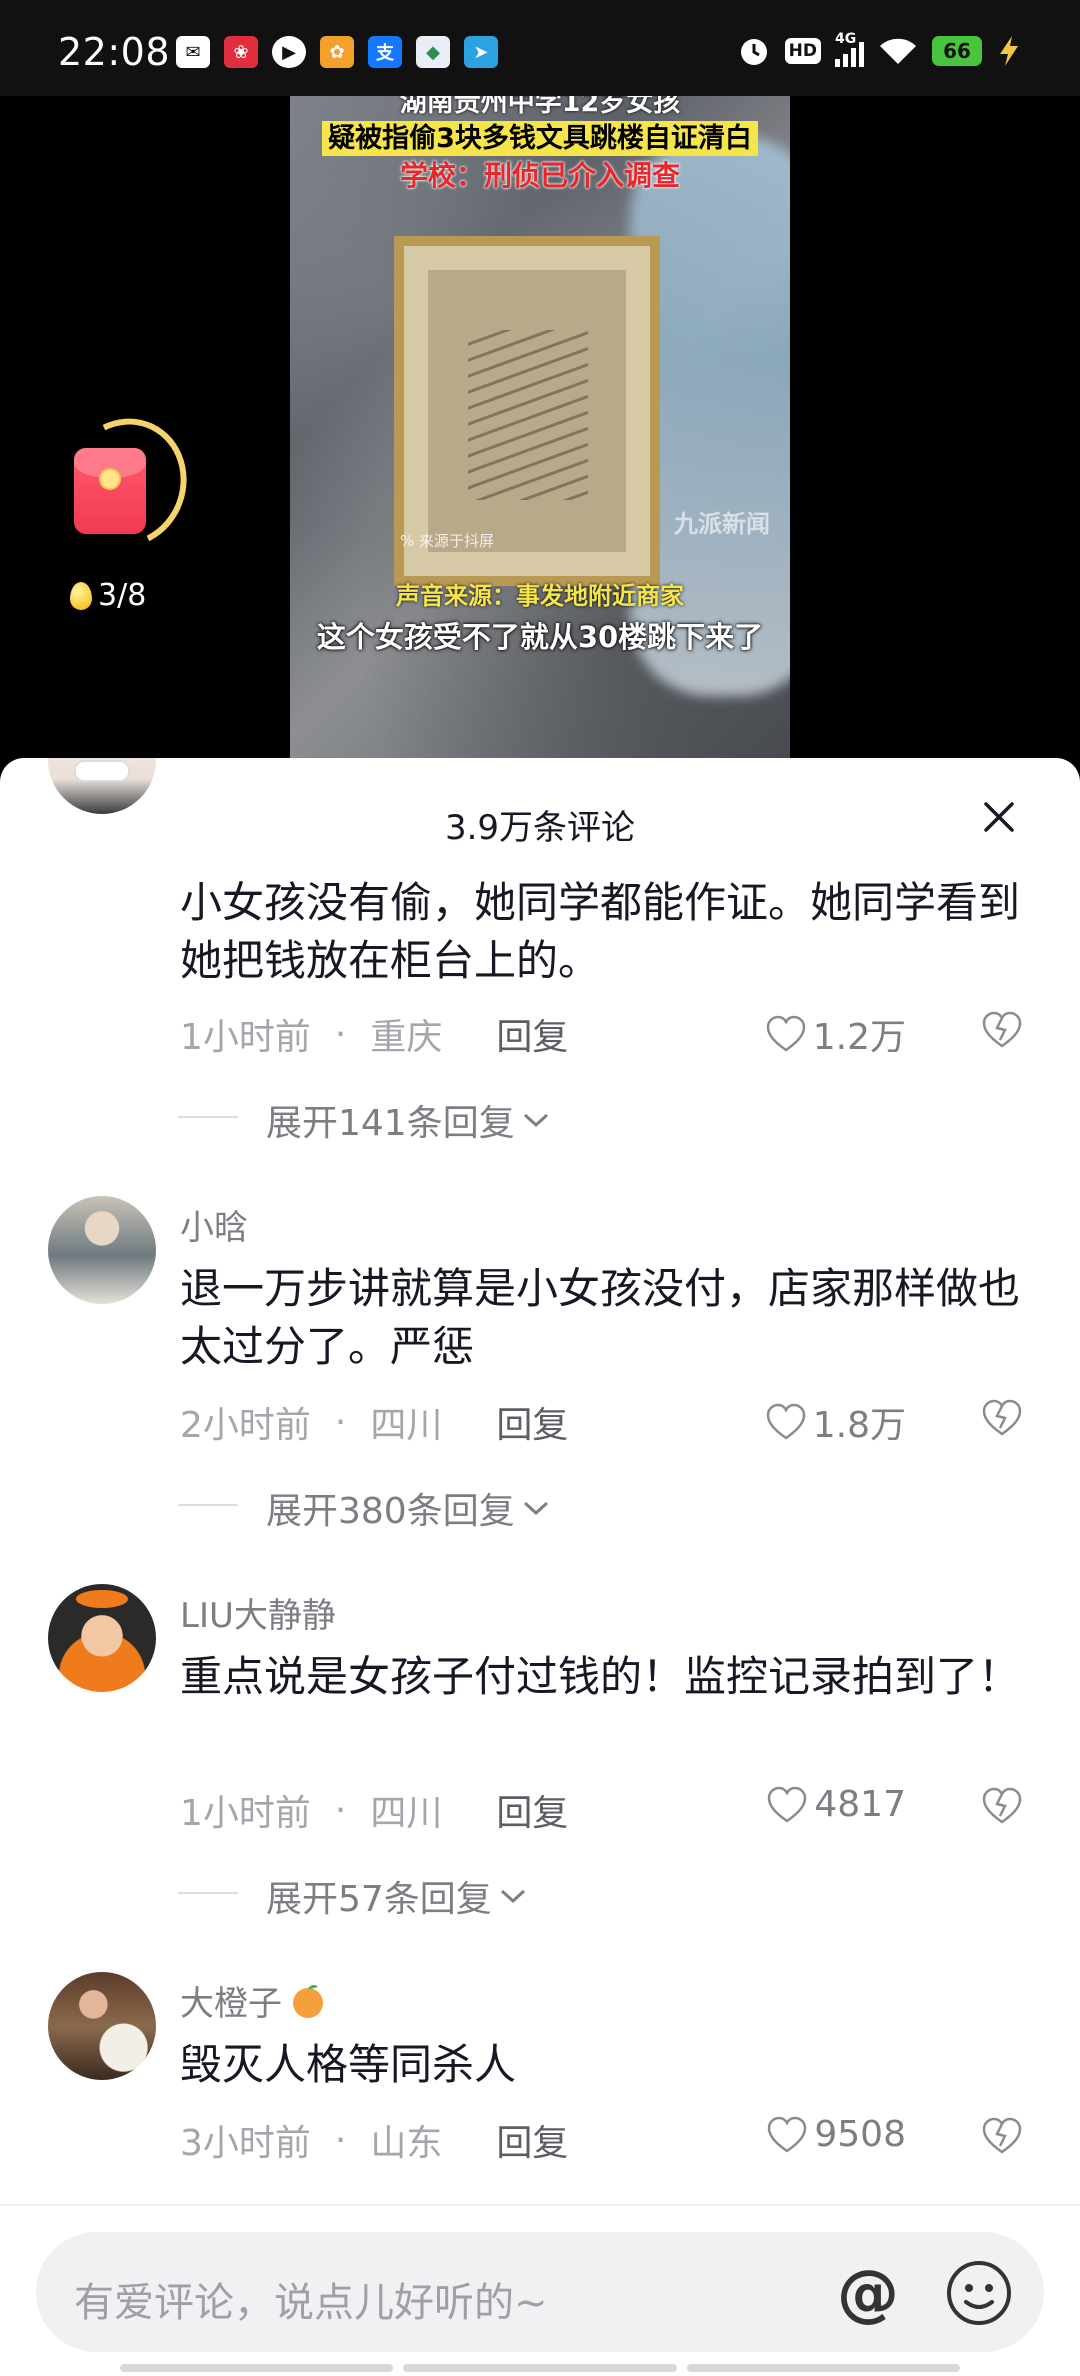 Image resolution: width=1080 pixels, height=2376 pixels. What do you see at coordinates (539, 175) in the screenshot?
I see `video-caption-line3: 学校：刑侦已介入调查` at bounding box center [539, 175].